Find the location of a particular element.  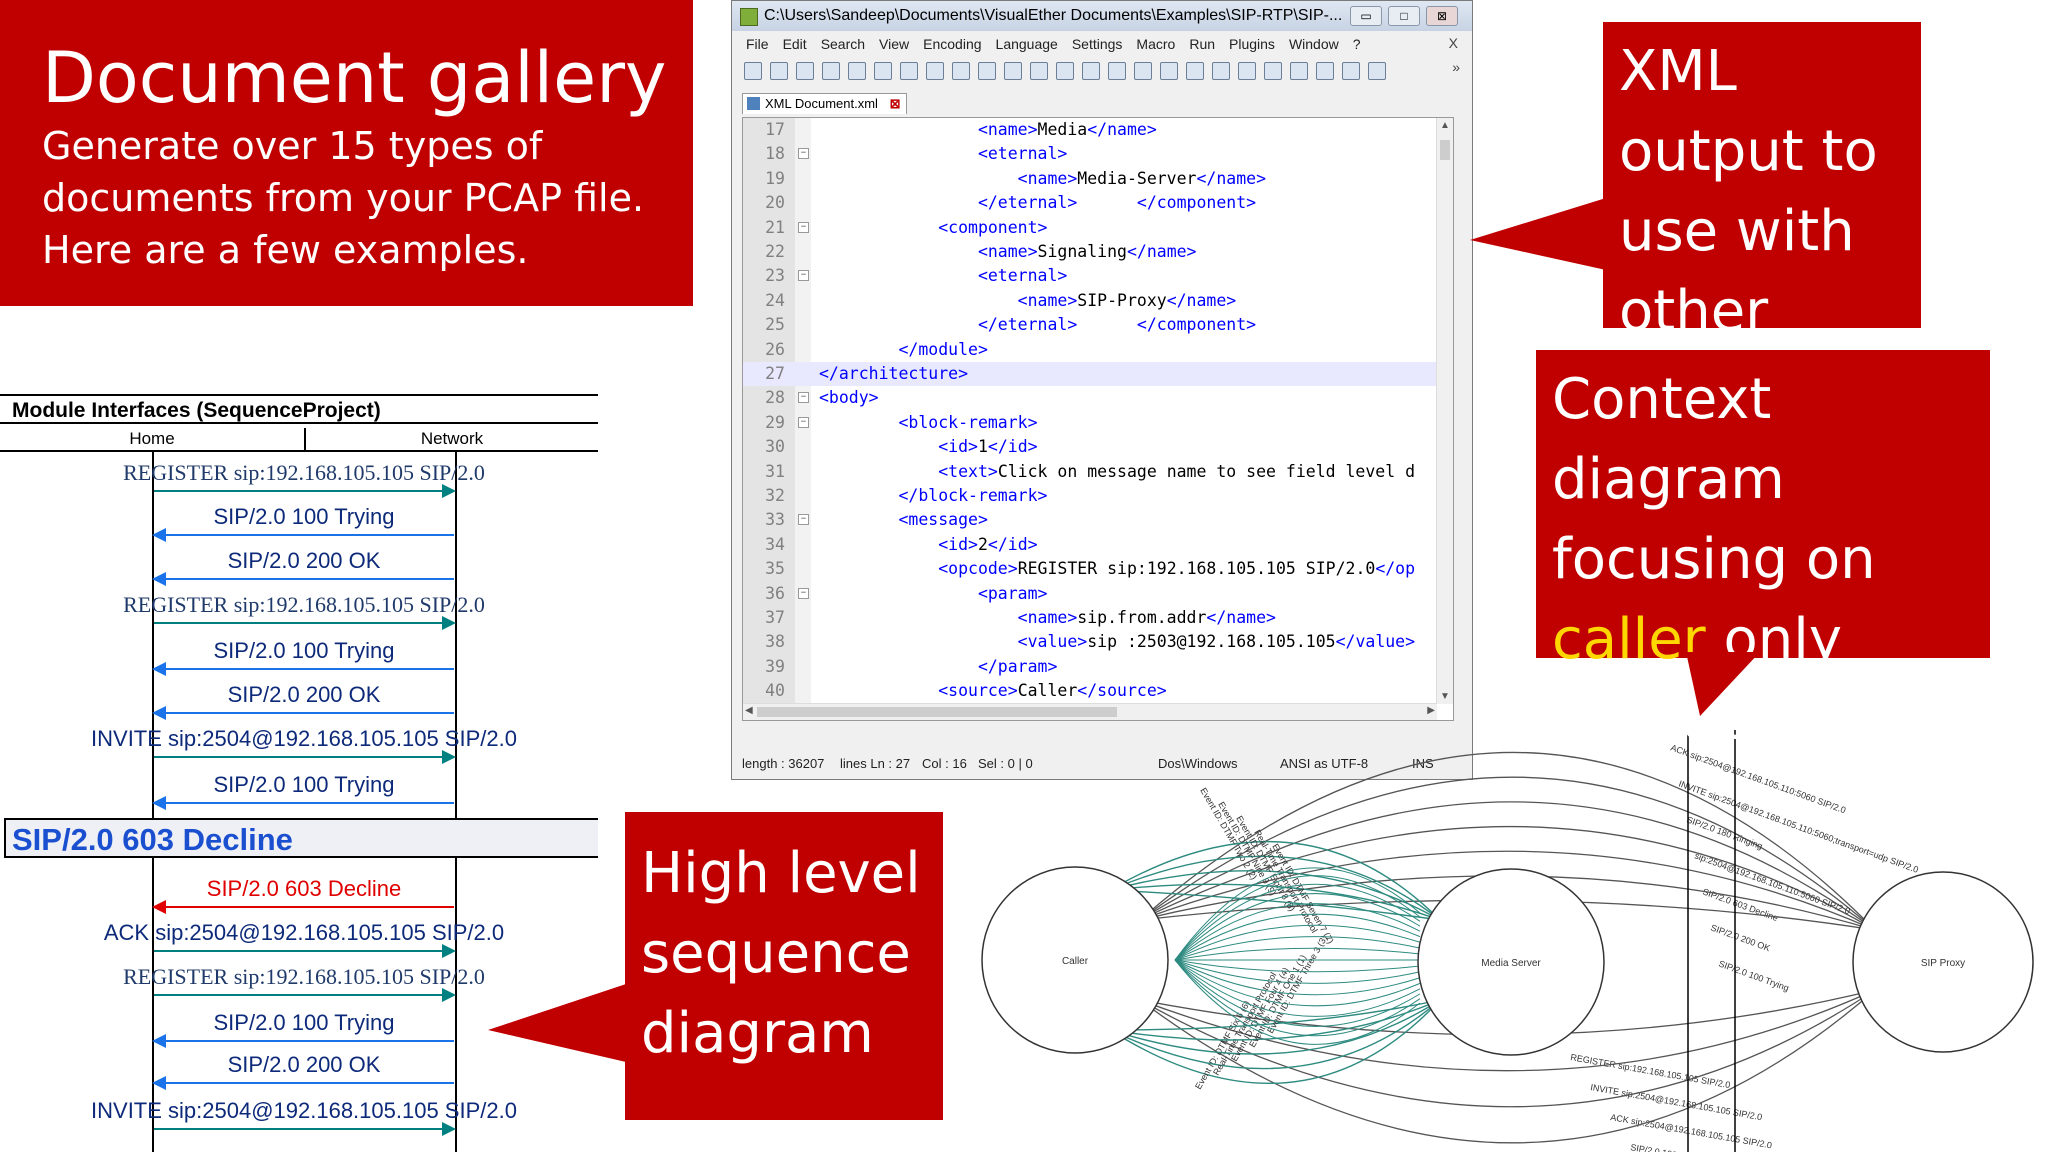

scroll-up-icon: ▲ is located at coordinates (1445, 125).